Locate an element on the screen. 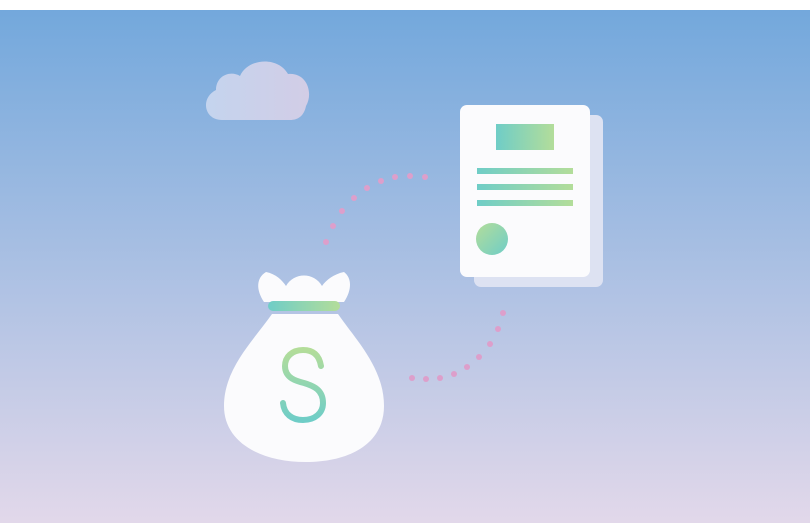 Image resolution: width=810 pixels, height=525 pixels. document-header-block is located at coordinates (525, 137).